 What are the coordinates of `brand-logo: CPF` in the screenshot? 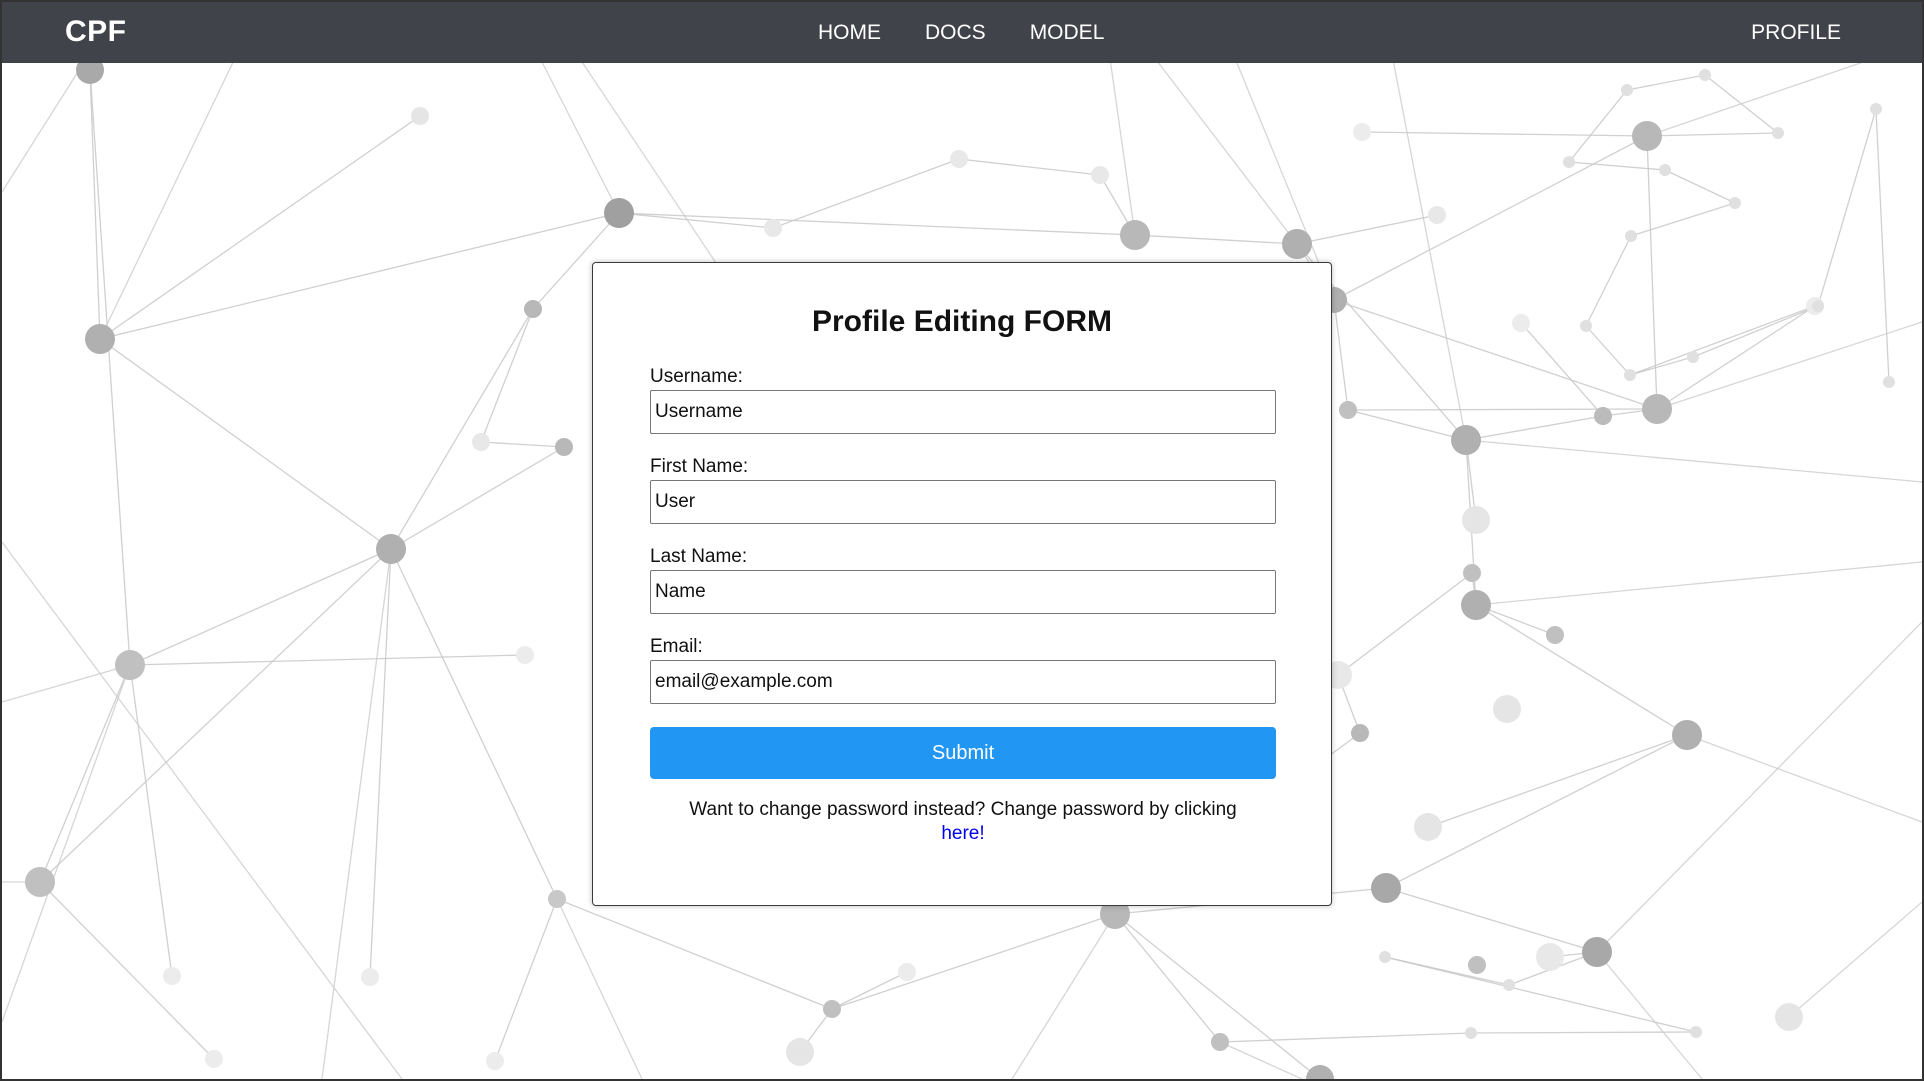 It's located at (96, 32).